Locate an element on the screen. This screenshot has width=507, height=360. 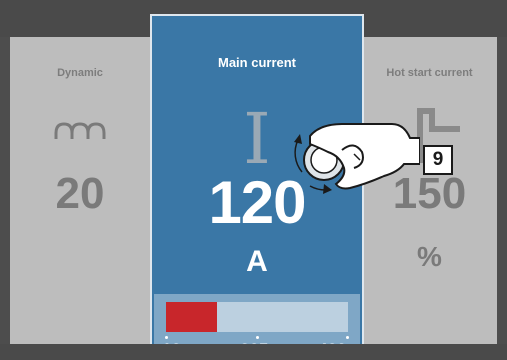
scale-tick-max is located at coordinates (347, 337).